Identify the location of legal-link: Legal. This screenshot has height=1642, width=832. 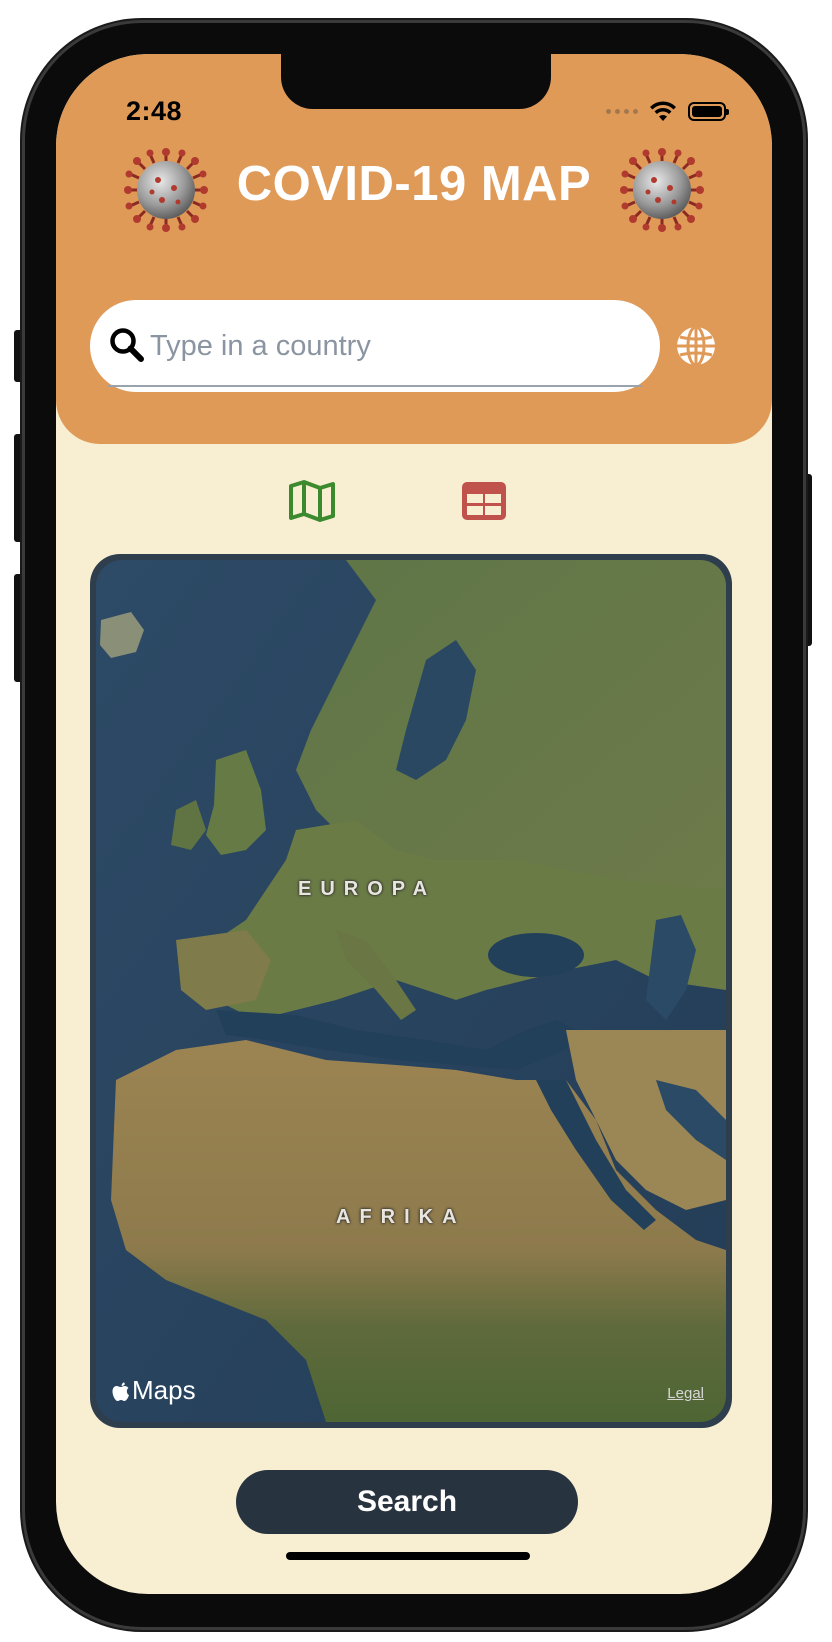
(685, 1393).